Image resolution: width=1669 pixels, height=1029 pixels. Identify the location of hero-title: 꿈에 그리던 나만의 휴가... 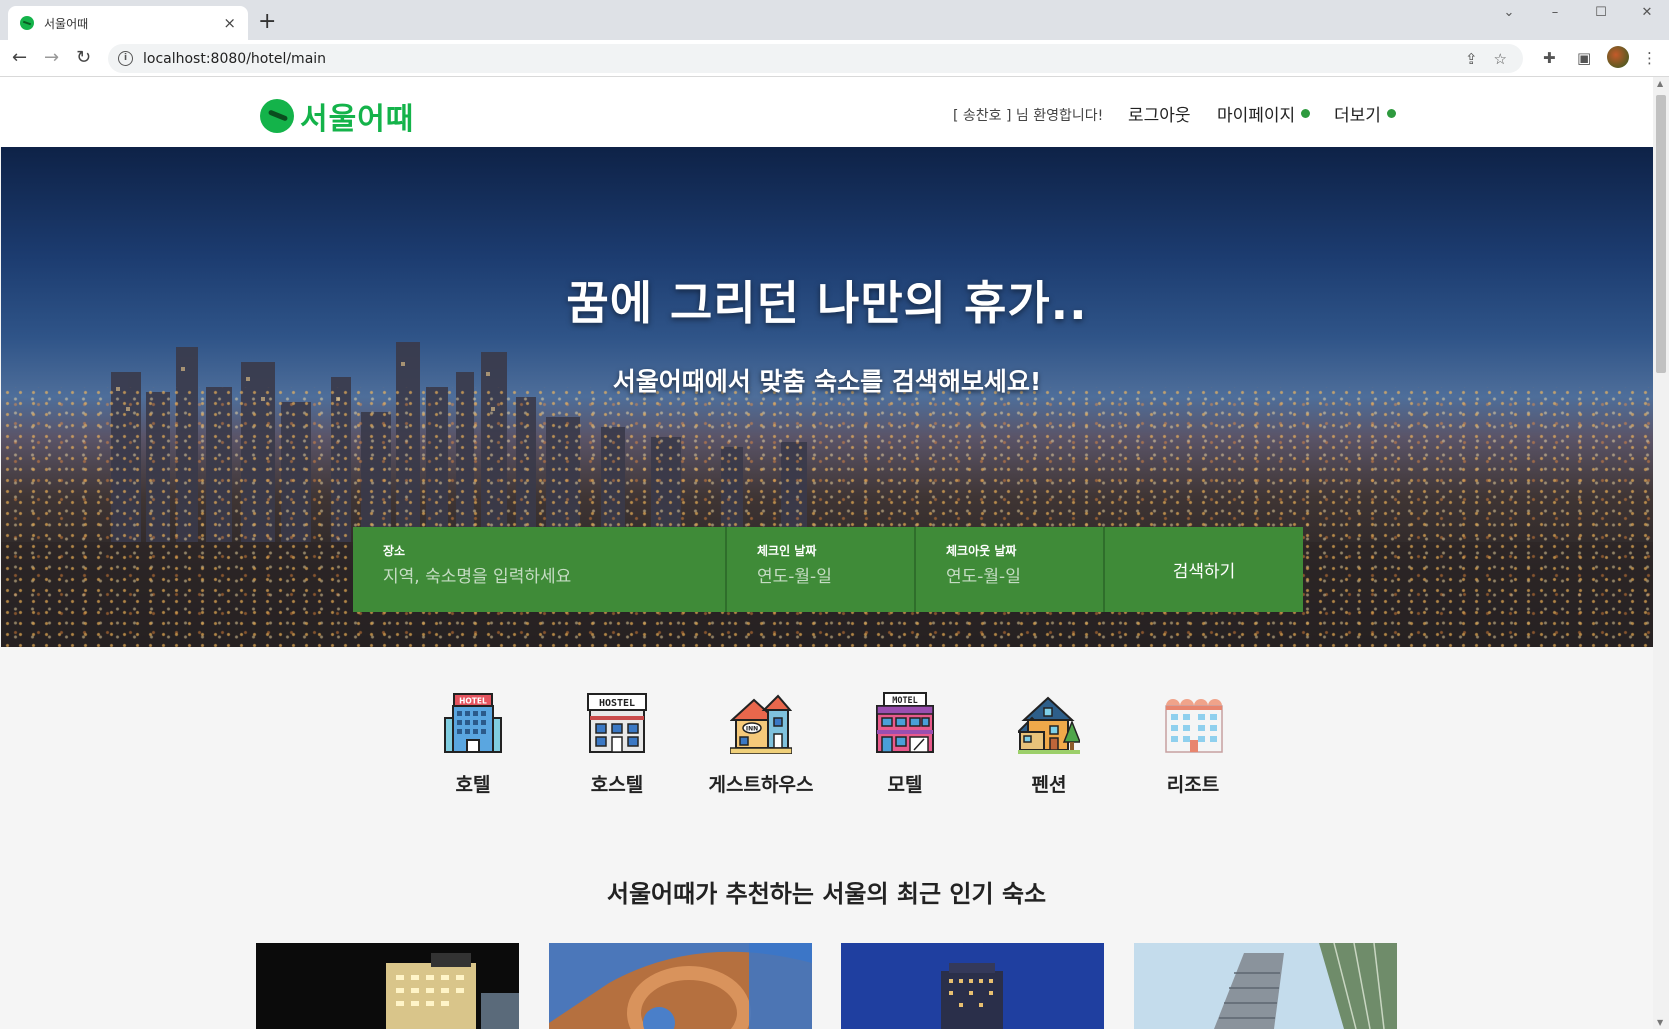
(827, 303).